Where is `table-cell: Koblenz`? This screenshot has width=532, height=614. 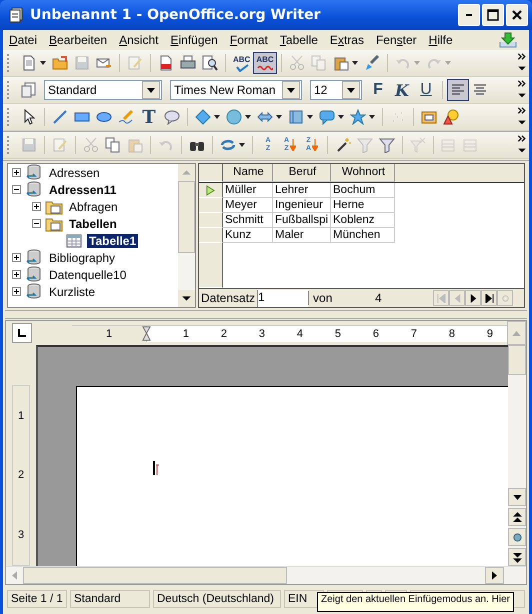
table-cell: Koblenz is located at coordinates (363, 220).